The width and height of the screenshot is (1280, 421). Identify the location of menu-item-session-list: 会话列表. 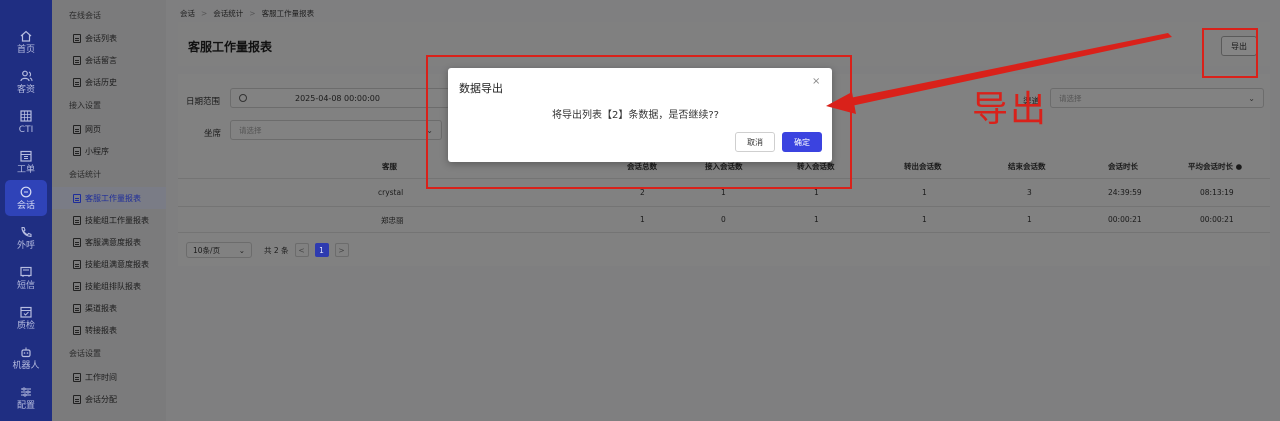
(109, 38).